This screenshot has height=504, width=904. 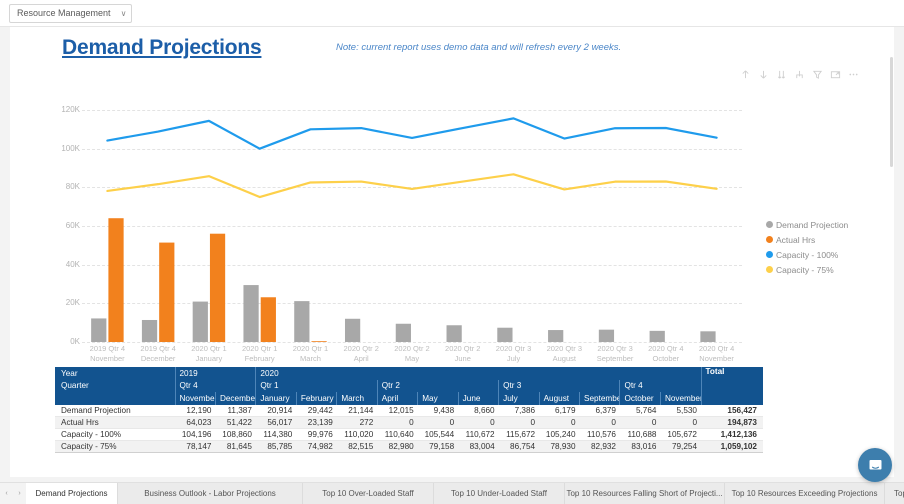 What do you see at coordinates (276, 398) in the screenshot?
I see `matrix-header-cell: January` at bounding box center [276, 398].